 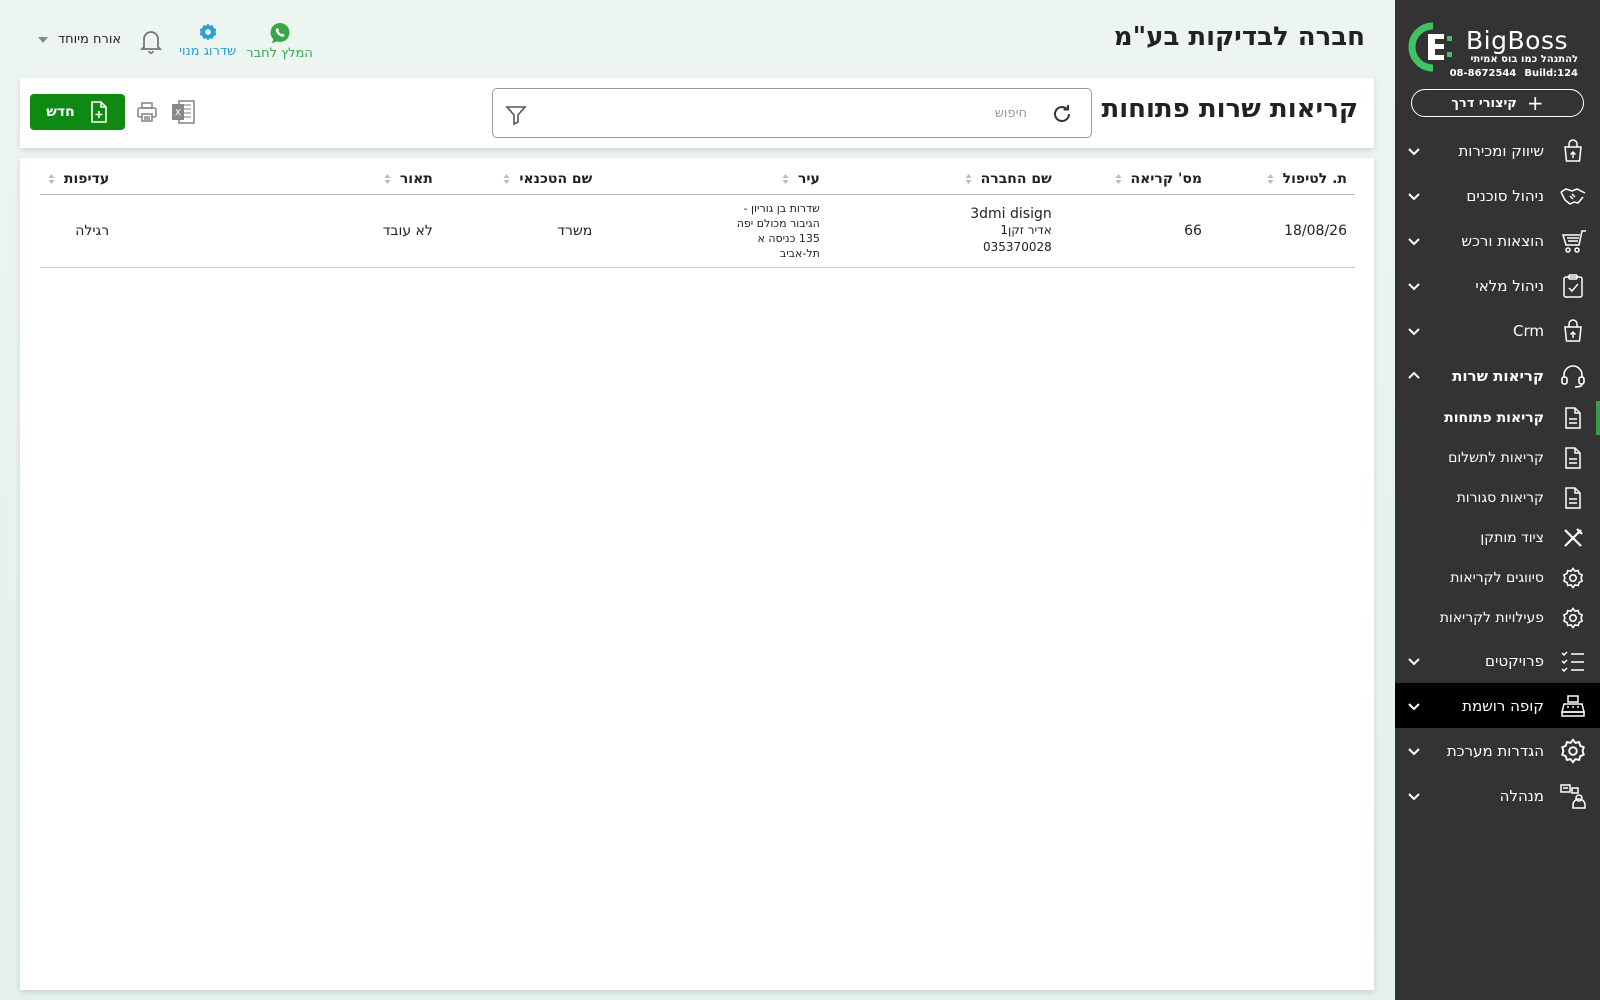 What do you see at coordinates (1573, 196) in the screenshot?
I see `handshake-icon` at bounding box center [1573, 196].